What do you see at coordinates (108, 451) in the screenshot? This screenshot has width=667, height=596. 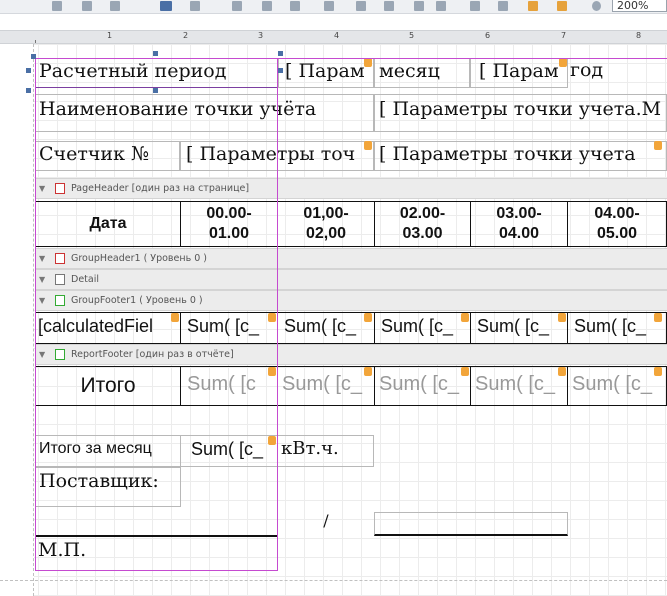 I see `monthly-total-label: Итого за месяц` at bounding box center [108, 451].